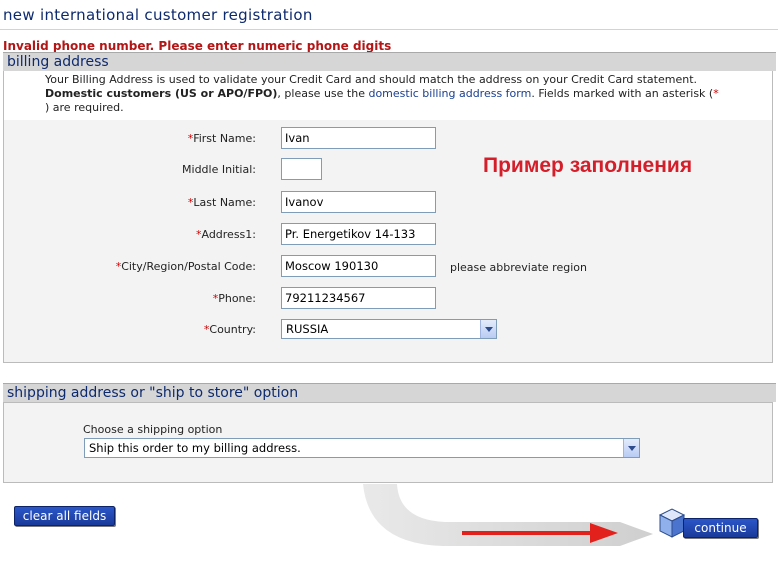 The height and width of the screenshot is (562, 784). Describe the element at coordinates (301, 169) in the screenshot. I see `middle-initial-input` at that location.